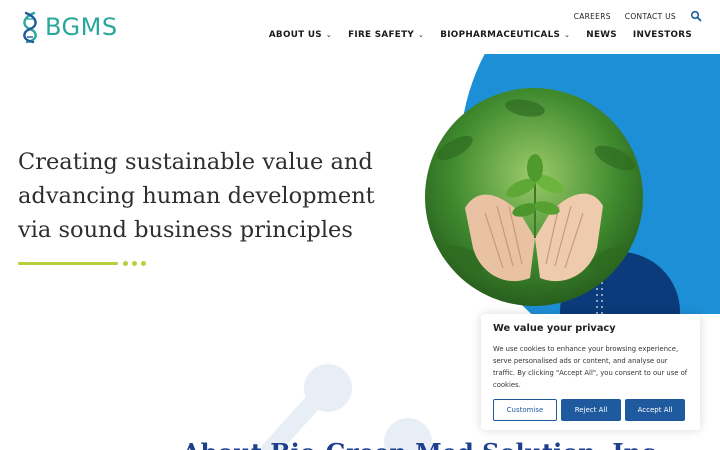 This screenshot has height=450, width=720. What do you see at coordinates (525, 410) in the screenshot?
I see `customise-button: Customise` at bounding box center [525, 410].